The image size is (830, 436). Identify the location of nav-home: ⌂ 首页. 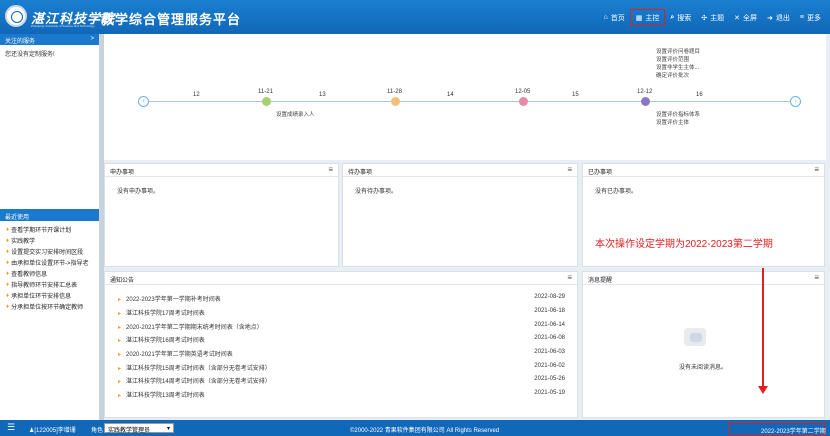
(614, 17).